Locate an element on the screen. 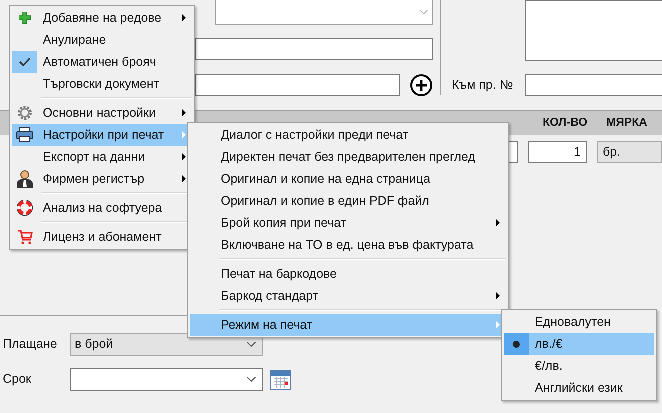 This screenshot has width=662, height=413. menu-item: Английски език is located at coordinates (579, 388).